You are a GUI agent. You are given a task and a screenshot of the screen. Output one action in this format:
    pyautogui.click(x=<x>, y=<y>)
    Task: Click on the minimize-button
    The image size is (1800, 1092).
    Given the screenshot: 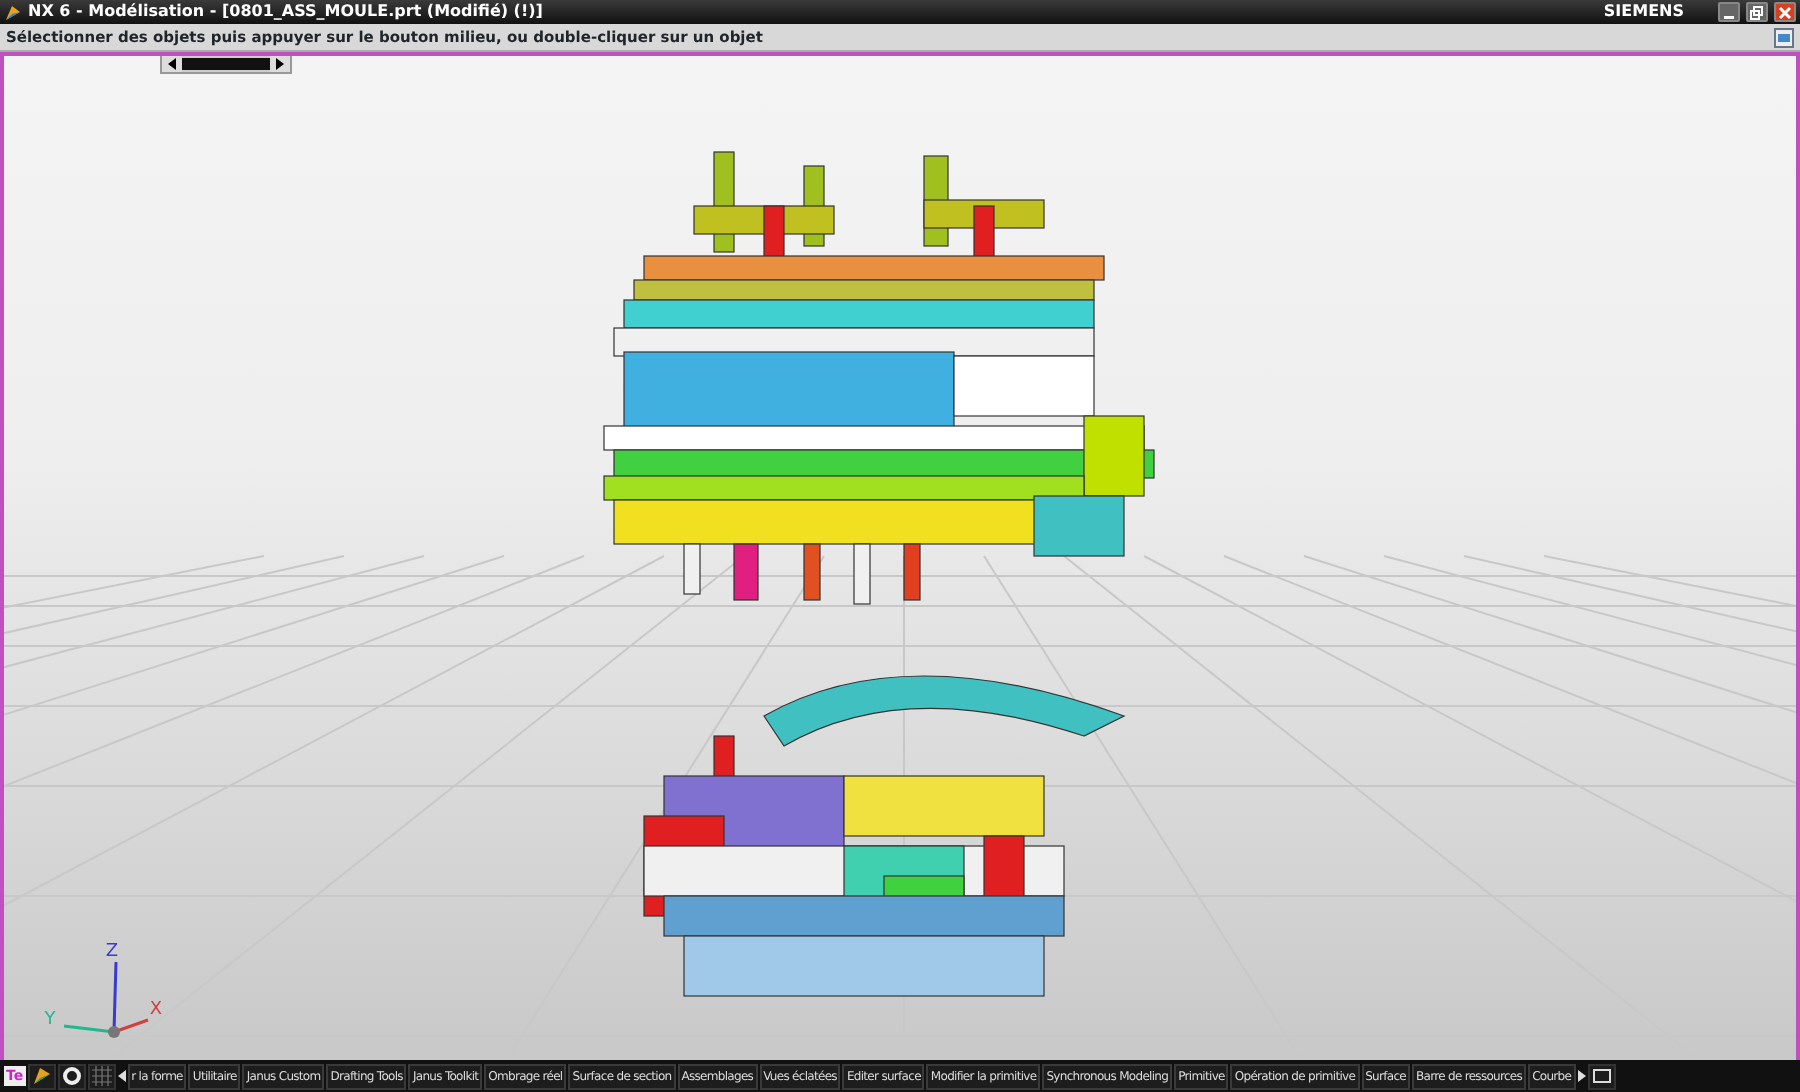 What is the action you would take?
    pyautogui.click(x=1729, y=12)
    